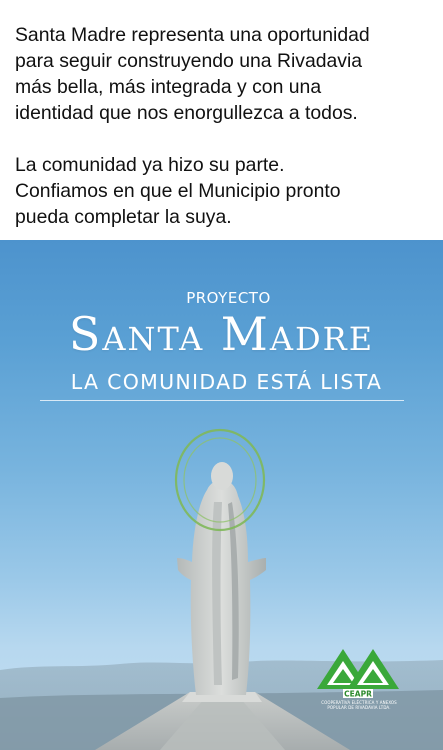 The image size is (443, 750). Describe the element at coordinates (228, 298) in the screenshot. I see `poster-kicker: PROYECTO` at that location.